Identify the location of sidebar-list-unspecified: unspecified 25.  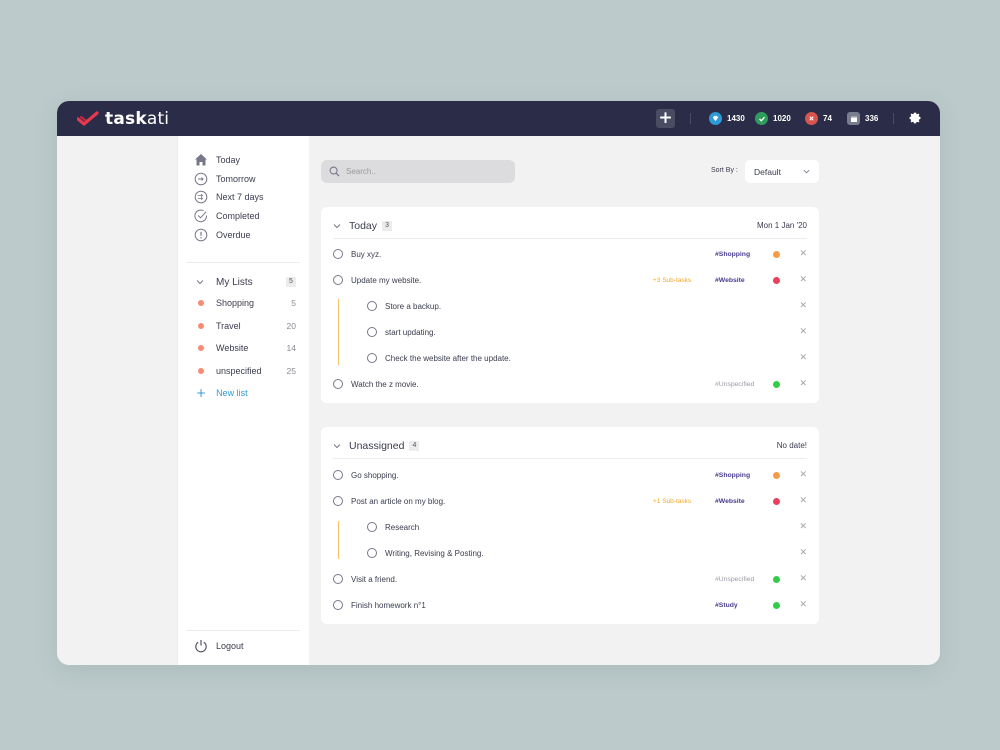
(247, 371).